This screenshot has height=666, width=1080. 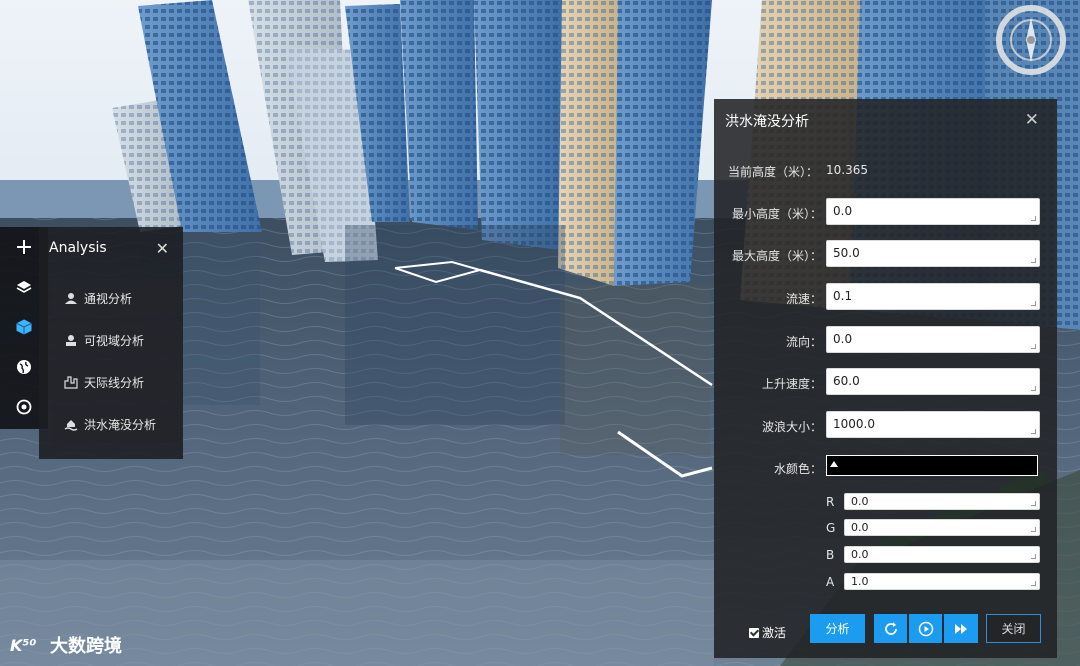 I want to click on globe-icon, so click(x=24, y=367).